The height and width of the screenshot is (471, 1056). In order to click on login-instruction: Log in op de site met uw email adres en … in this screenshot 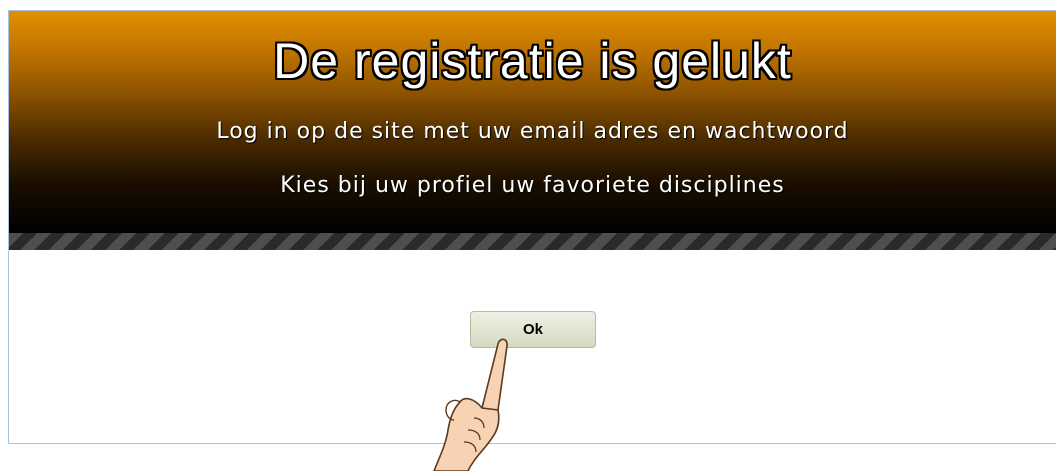, I will do `click(532, 131)`.